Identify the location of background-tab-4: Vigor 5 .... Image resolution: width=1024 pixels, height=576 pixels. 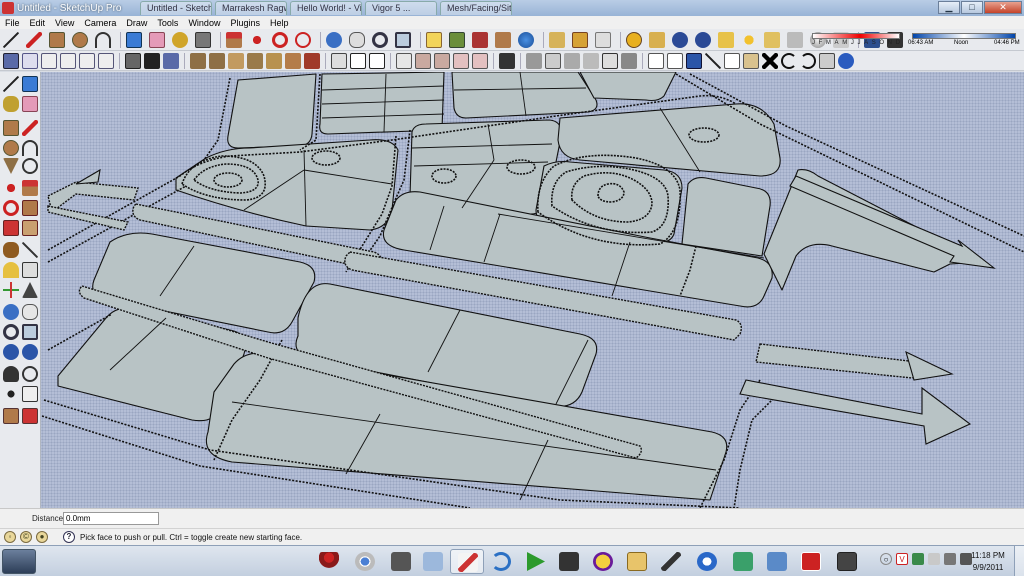
(401, 8).